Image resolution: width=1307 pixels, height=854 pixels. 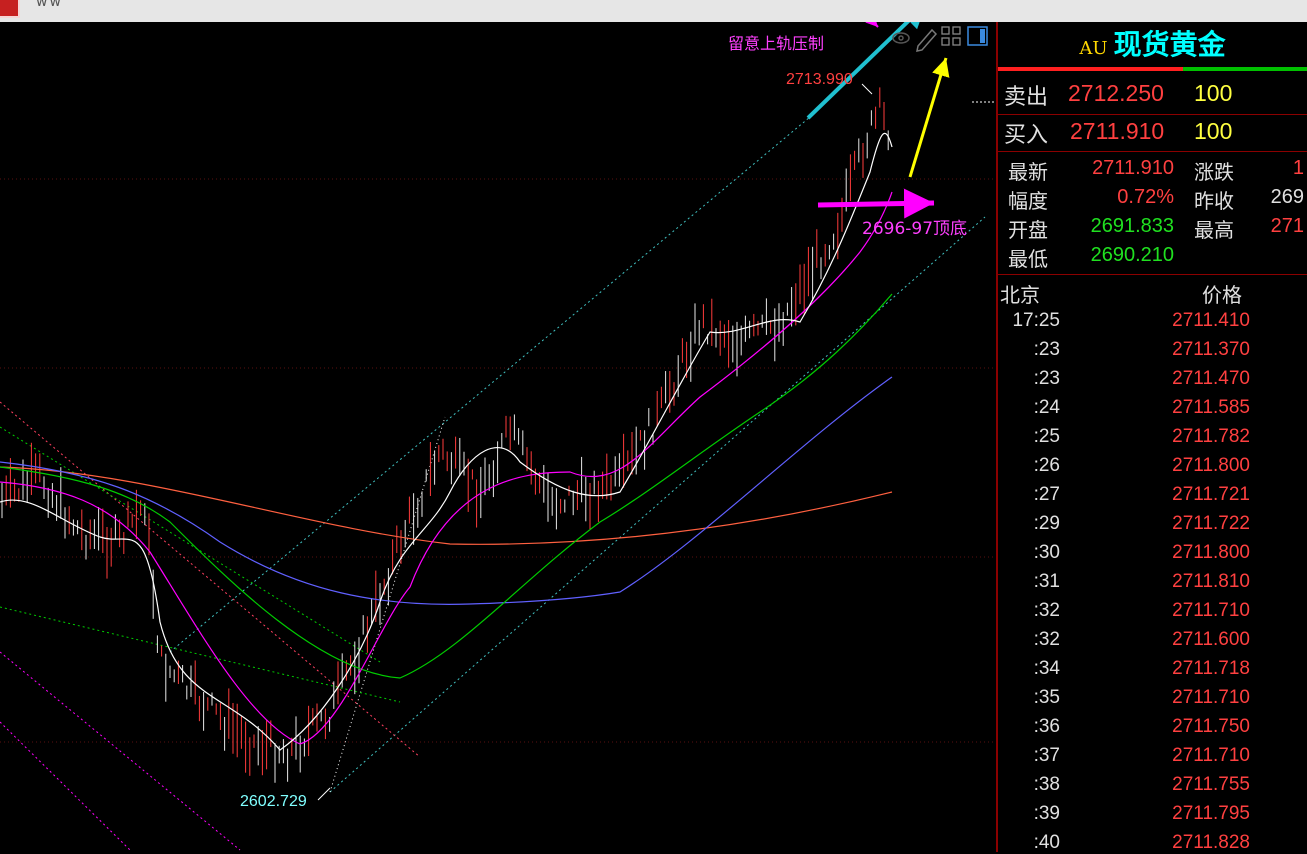 I want to click on window-title-bar: ww, so click(x=653, y=11).